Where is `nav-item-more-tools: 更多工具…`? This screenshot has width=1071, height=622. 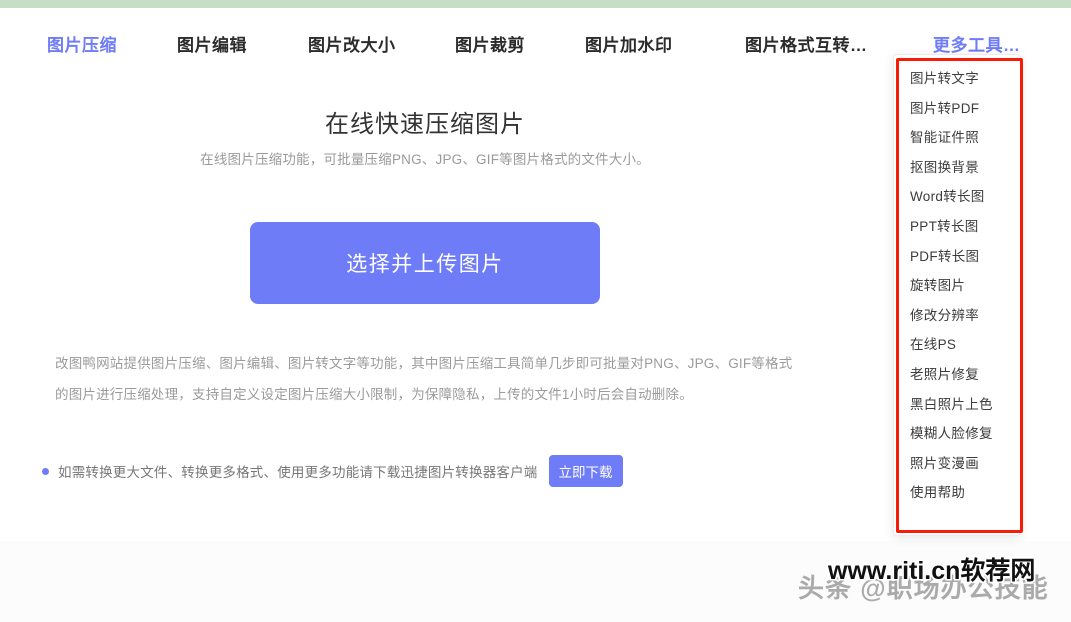 nav-item-more-tools: 更多工具… is located at coordinates (977, 45).